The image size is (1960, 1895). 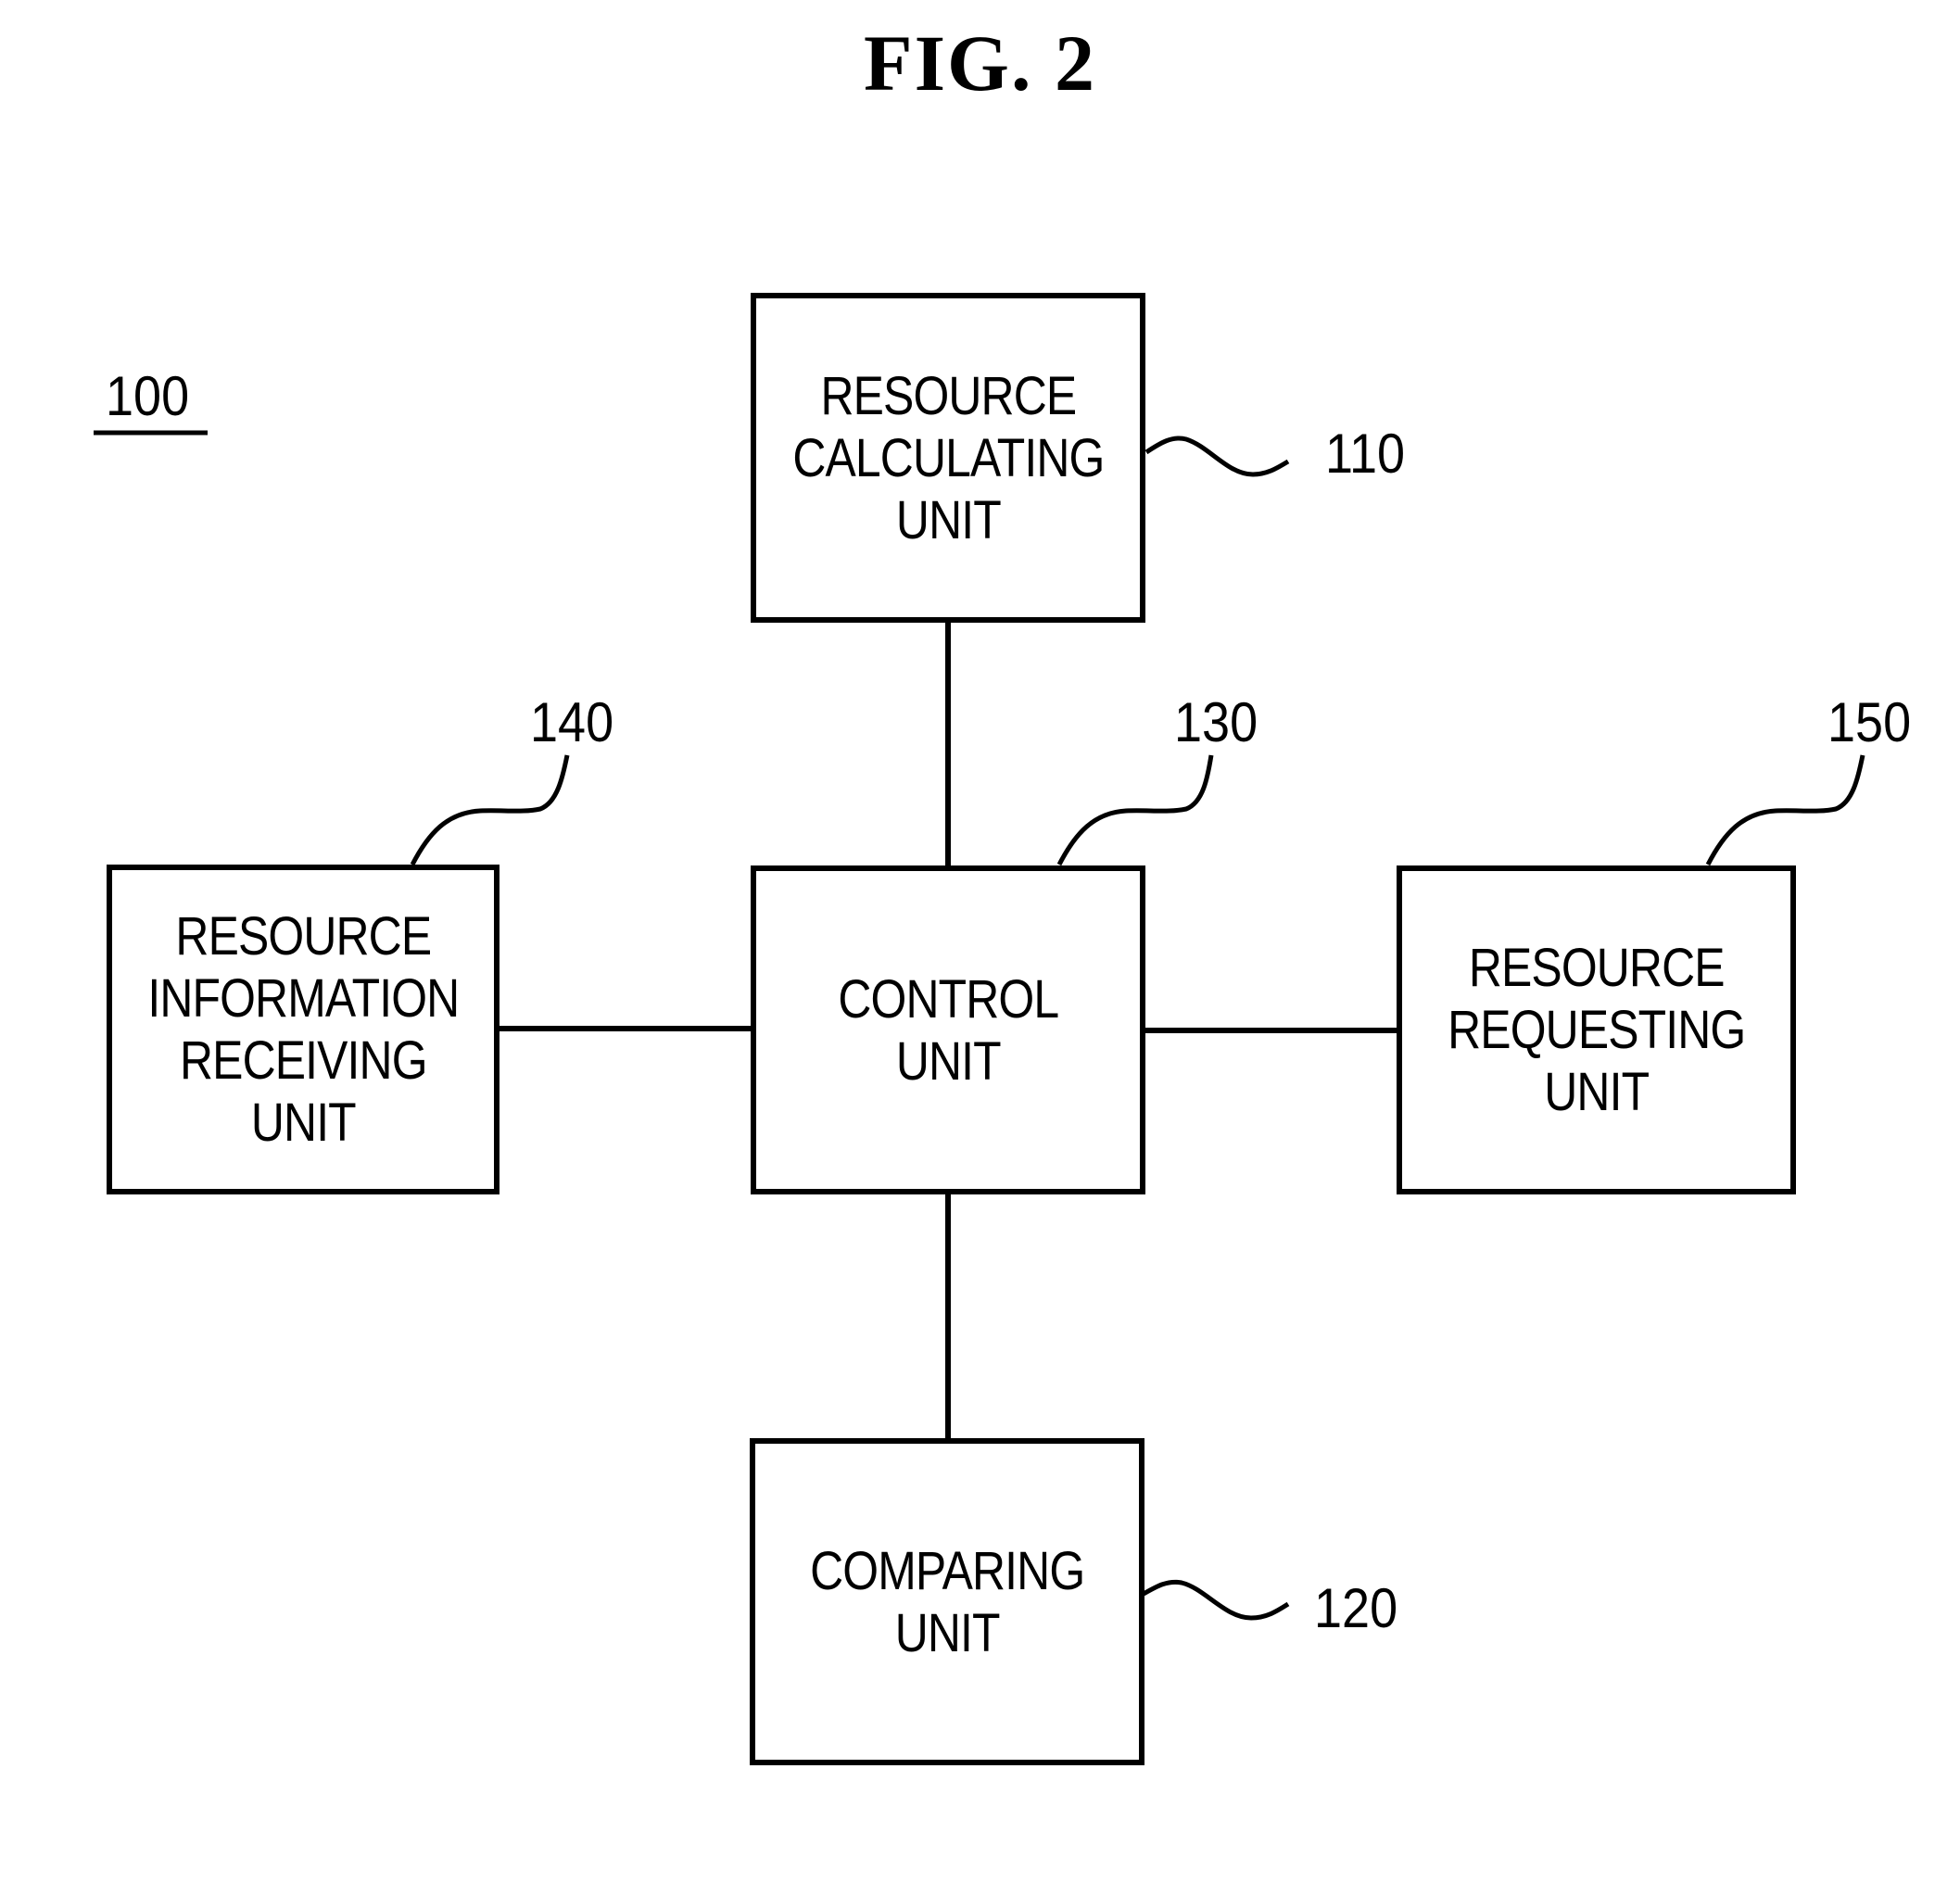 I want to click on control-unit-block: CONTROL UNIT, so click(x=948, y=1029).